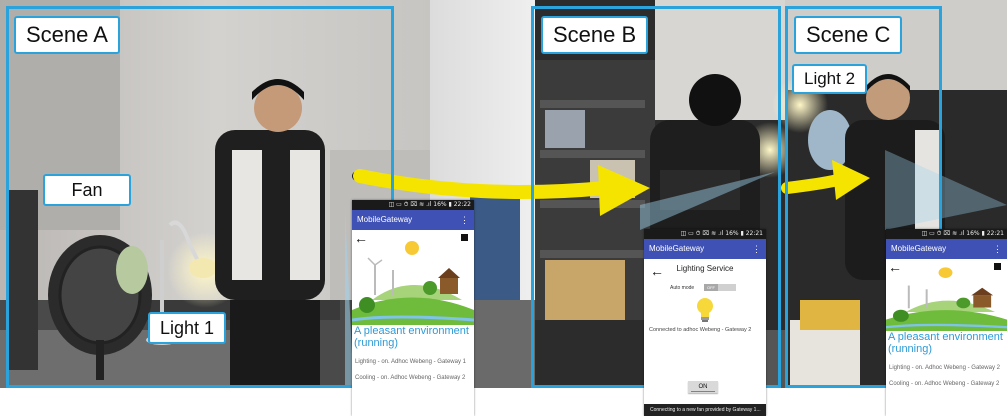 The width and height of the screenshot is (1007, 416). Describe the element at coordinates (720, 287) in the screenshot. I see `auto-mode-toggle: OFF` at that location.